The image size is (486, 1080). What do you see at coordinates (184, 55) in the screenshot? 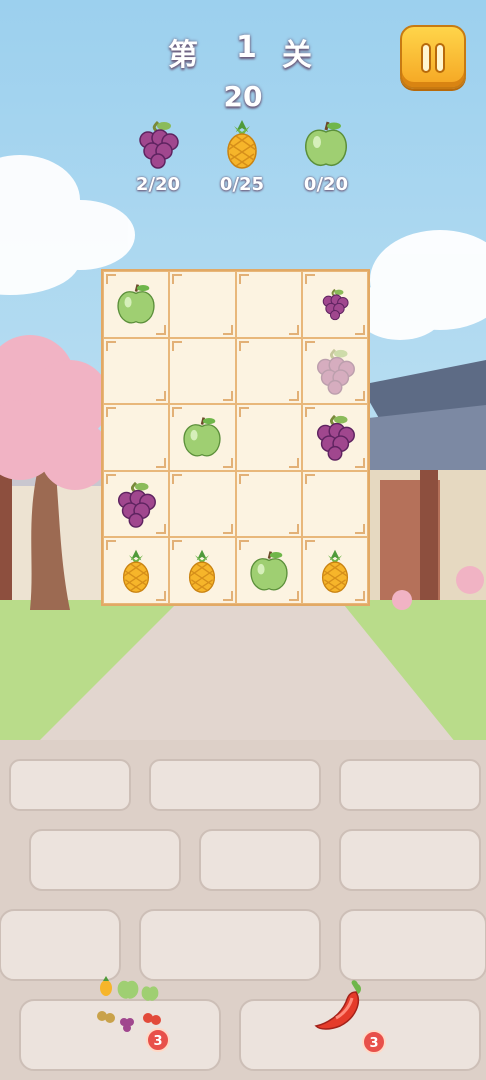
I see `level-prefix: 第` at bounding box center [184, 55].